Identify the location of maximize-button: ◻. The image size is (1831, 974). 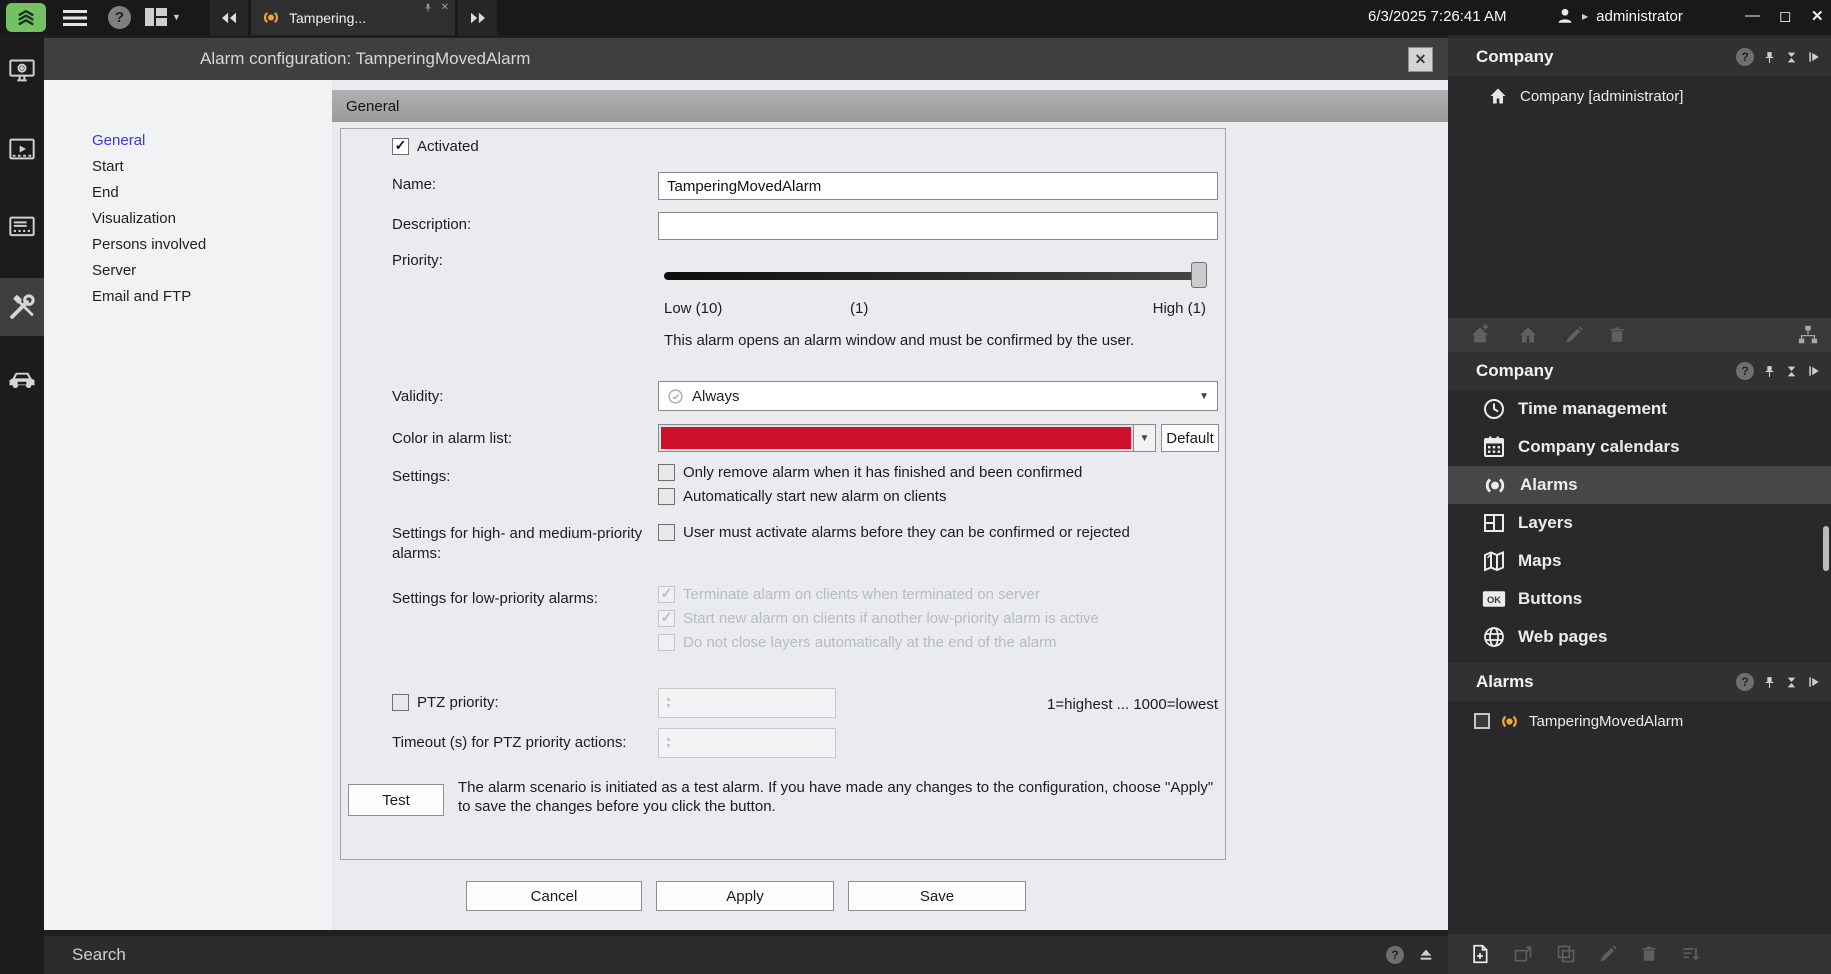
(1785, 16).